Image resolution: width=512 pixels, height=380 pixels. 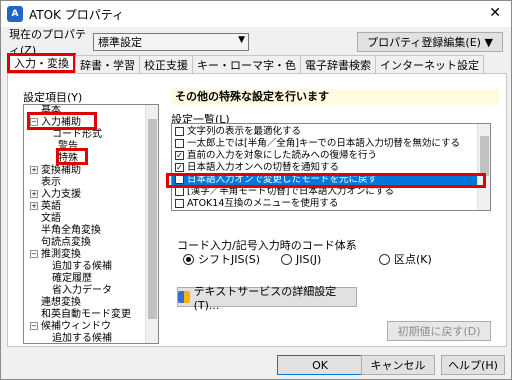 I want to click on tree-item-label: コード形式, so click(x=77, y=134).